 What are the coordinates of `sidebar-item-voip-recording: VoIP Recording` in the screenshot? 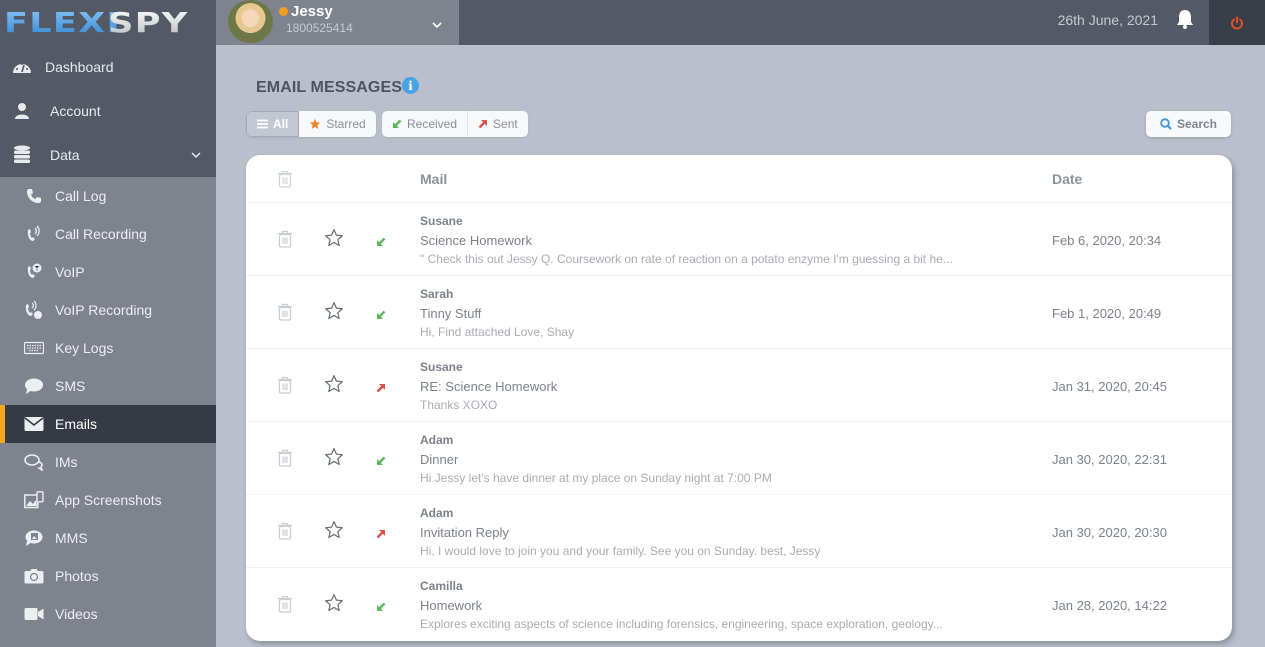 It's located at (108, 310).